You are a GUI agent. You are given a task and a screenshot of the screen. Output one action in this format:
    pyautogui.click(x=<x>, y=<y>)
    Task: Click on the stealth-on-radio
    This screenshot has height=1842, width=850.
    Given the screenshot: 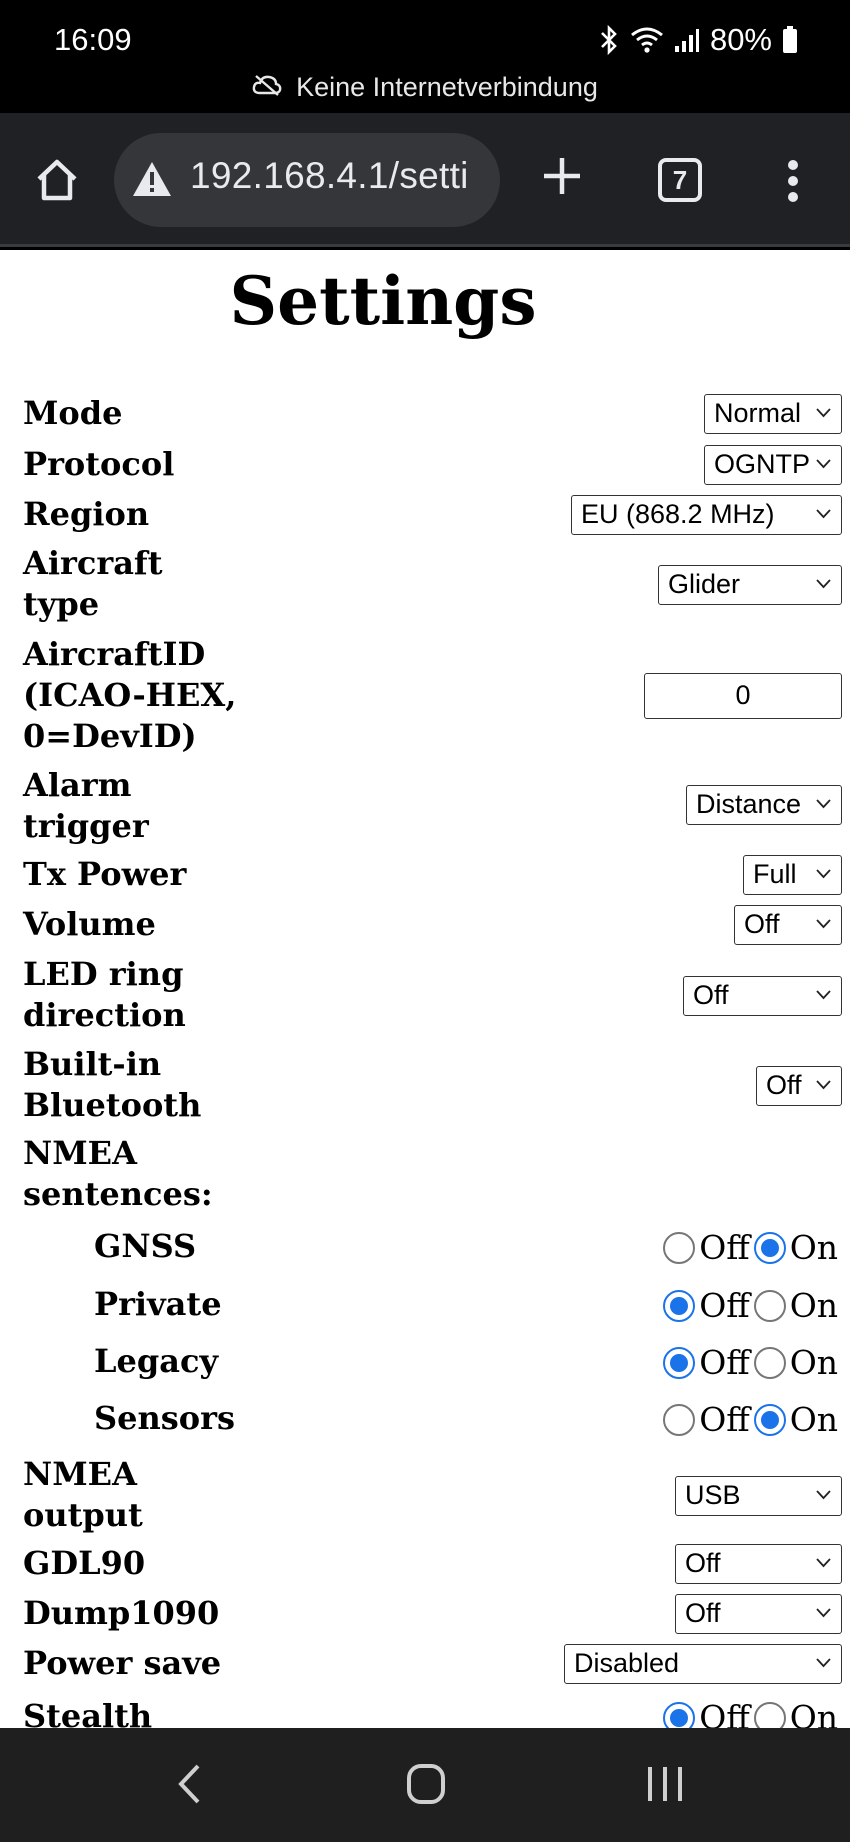 What is the action you would take?
    pyautogui.click(x=769, y=1714)
    